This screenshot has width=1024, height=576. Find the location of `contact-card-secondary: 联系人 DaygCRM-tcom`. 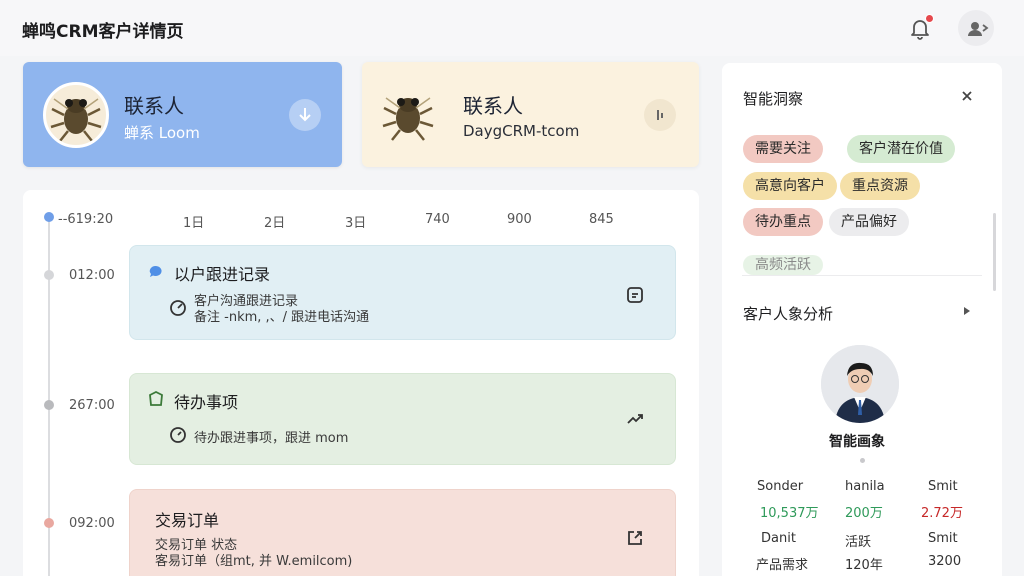

contact-card-secondary: 联系人 DaygCRM-tcom is located at coordinates (530, 114).